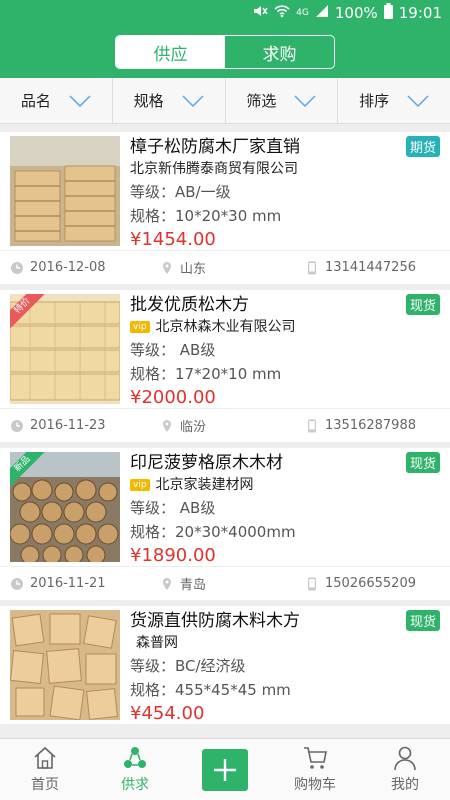 The image size is (450, 800). I want to click on tab-label: 供求, so click(135, 785).